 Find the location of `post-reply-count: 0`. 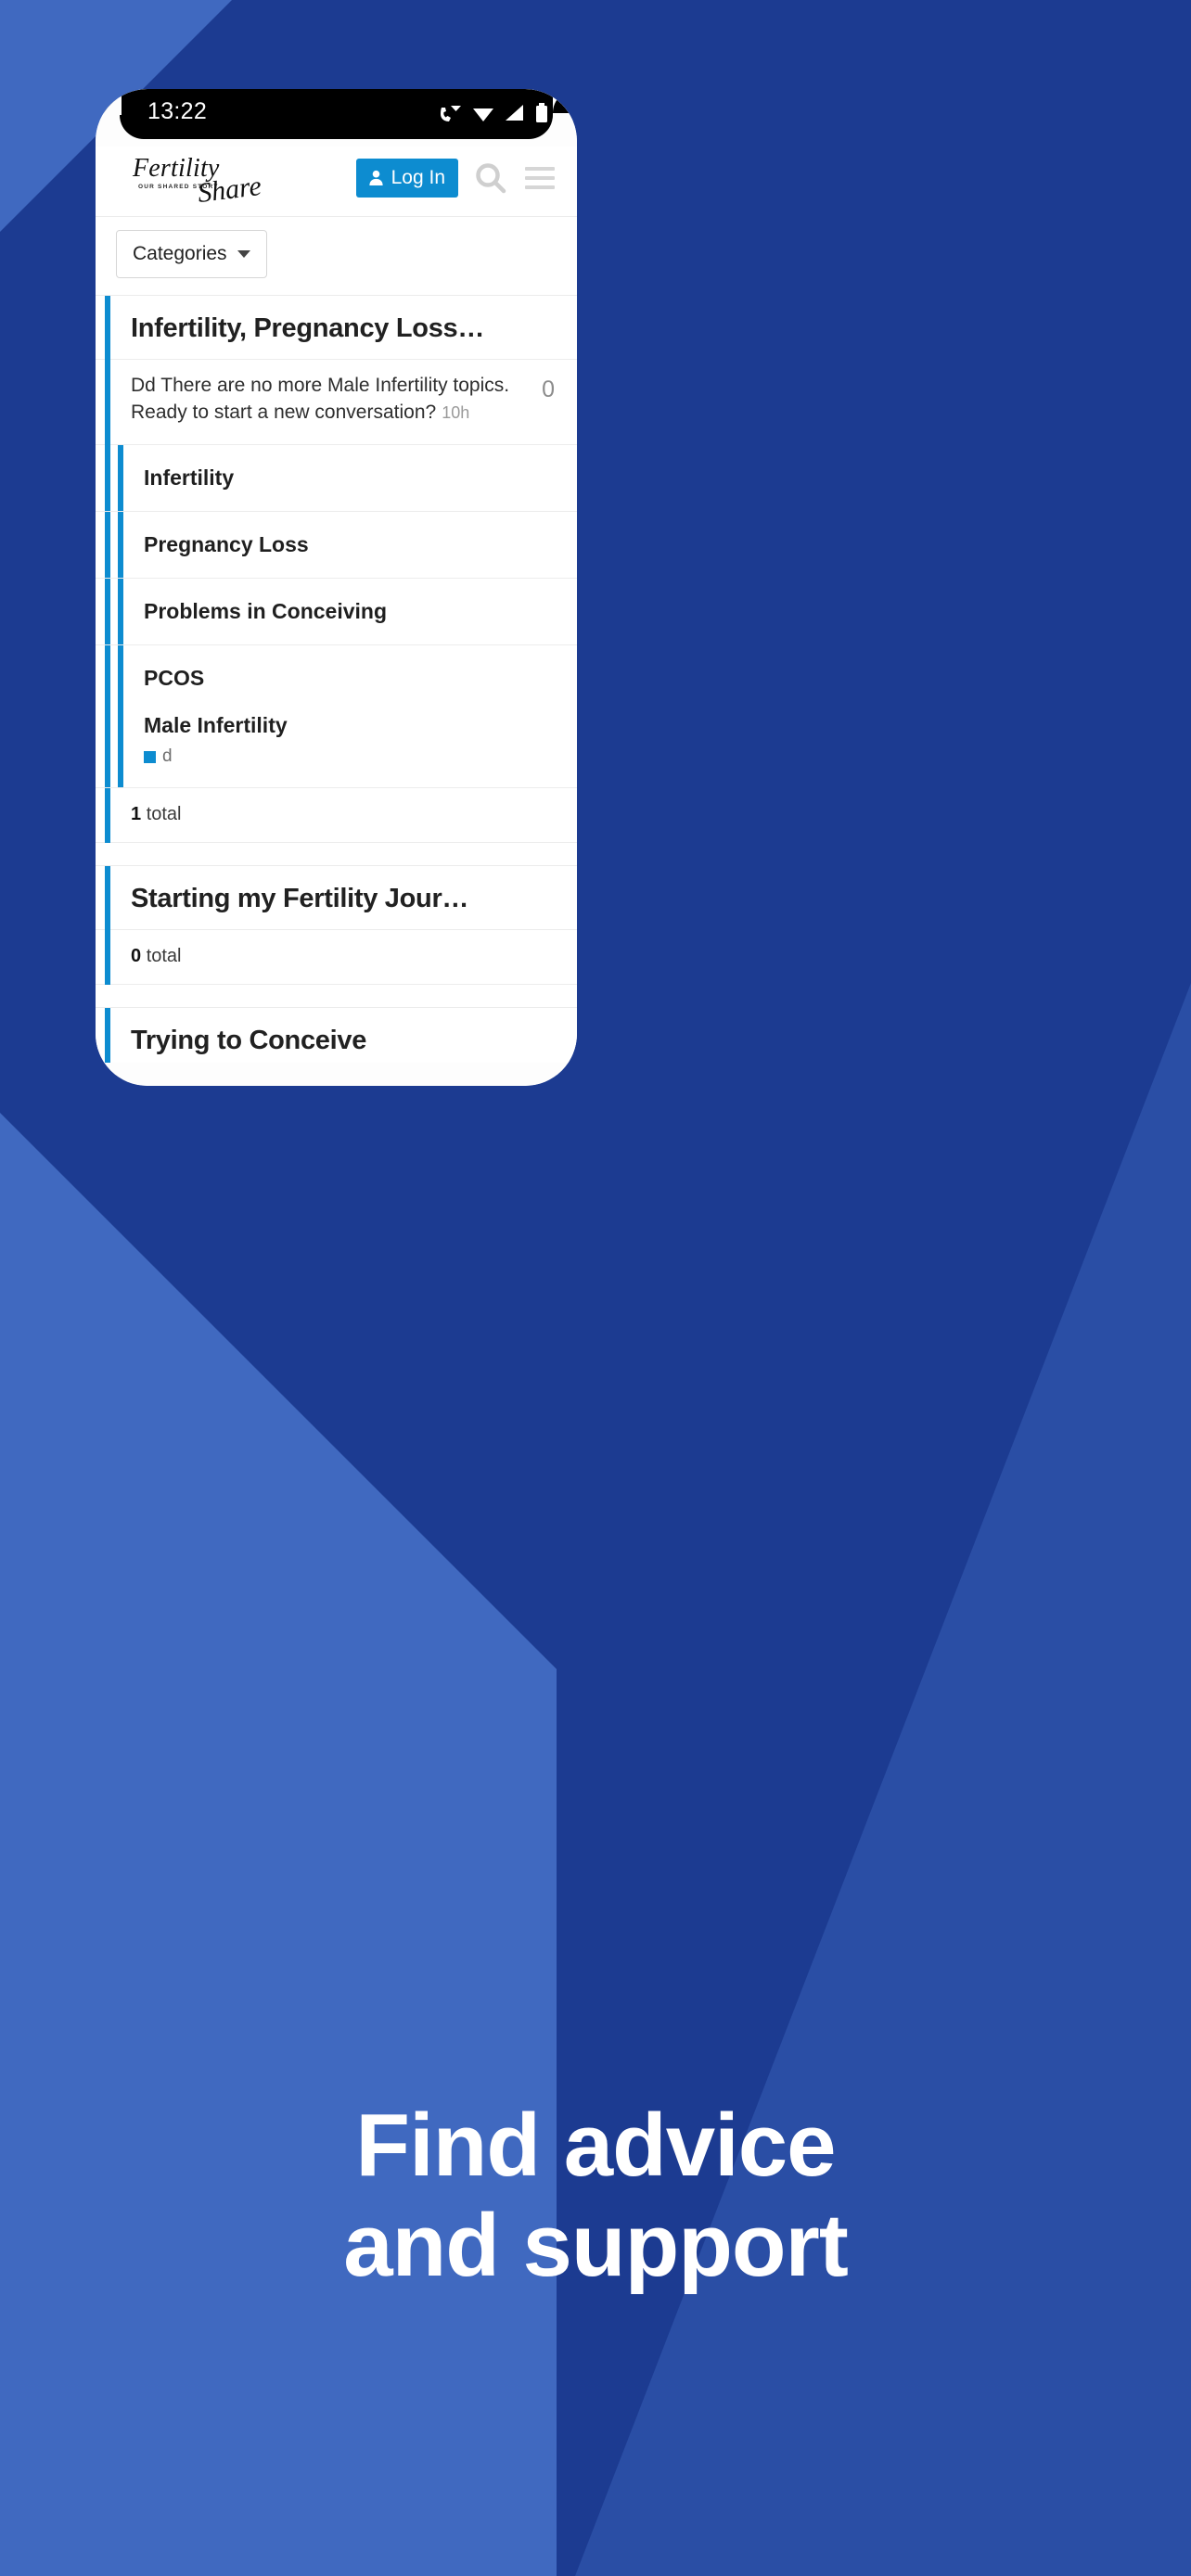

post-reply-count: 0 is located at coordinates (548, 390).